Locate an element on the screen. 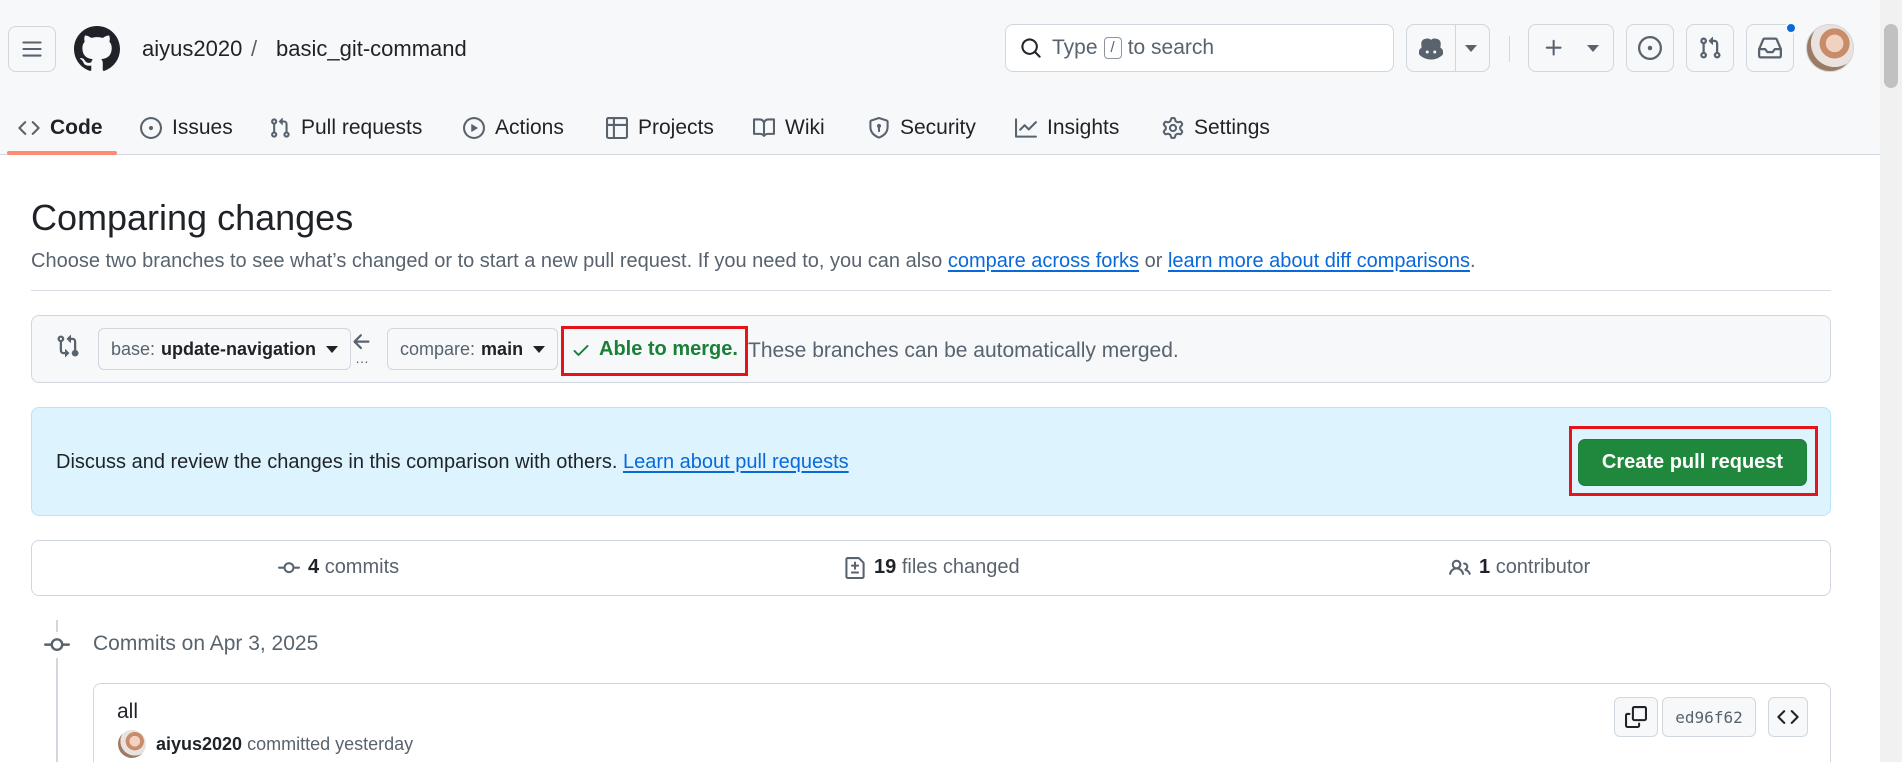 This screenshot has height=762, width=1902. tab-security-label: Security is located at coordinates (938, 127).